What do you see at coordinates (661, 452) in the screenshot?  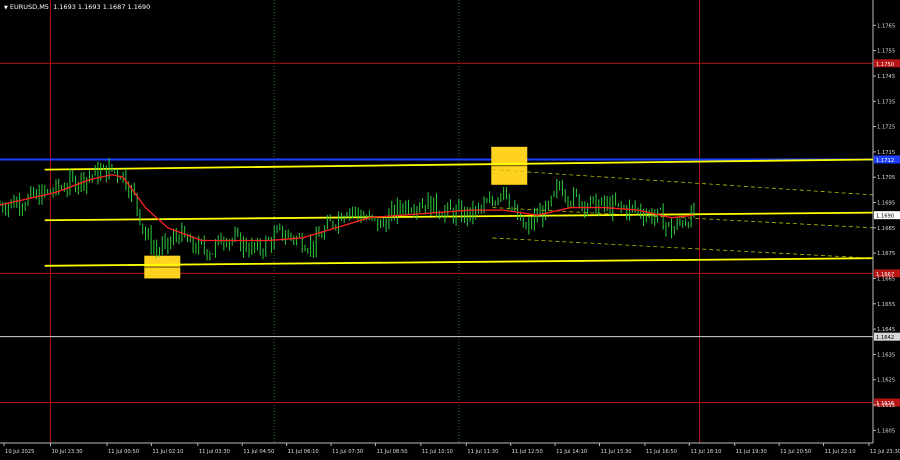 I see `x-tick-label: 11 Jul 16:50` at bounding box center [661, 452].